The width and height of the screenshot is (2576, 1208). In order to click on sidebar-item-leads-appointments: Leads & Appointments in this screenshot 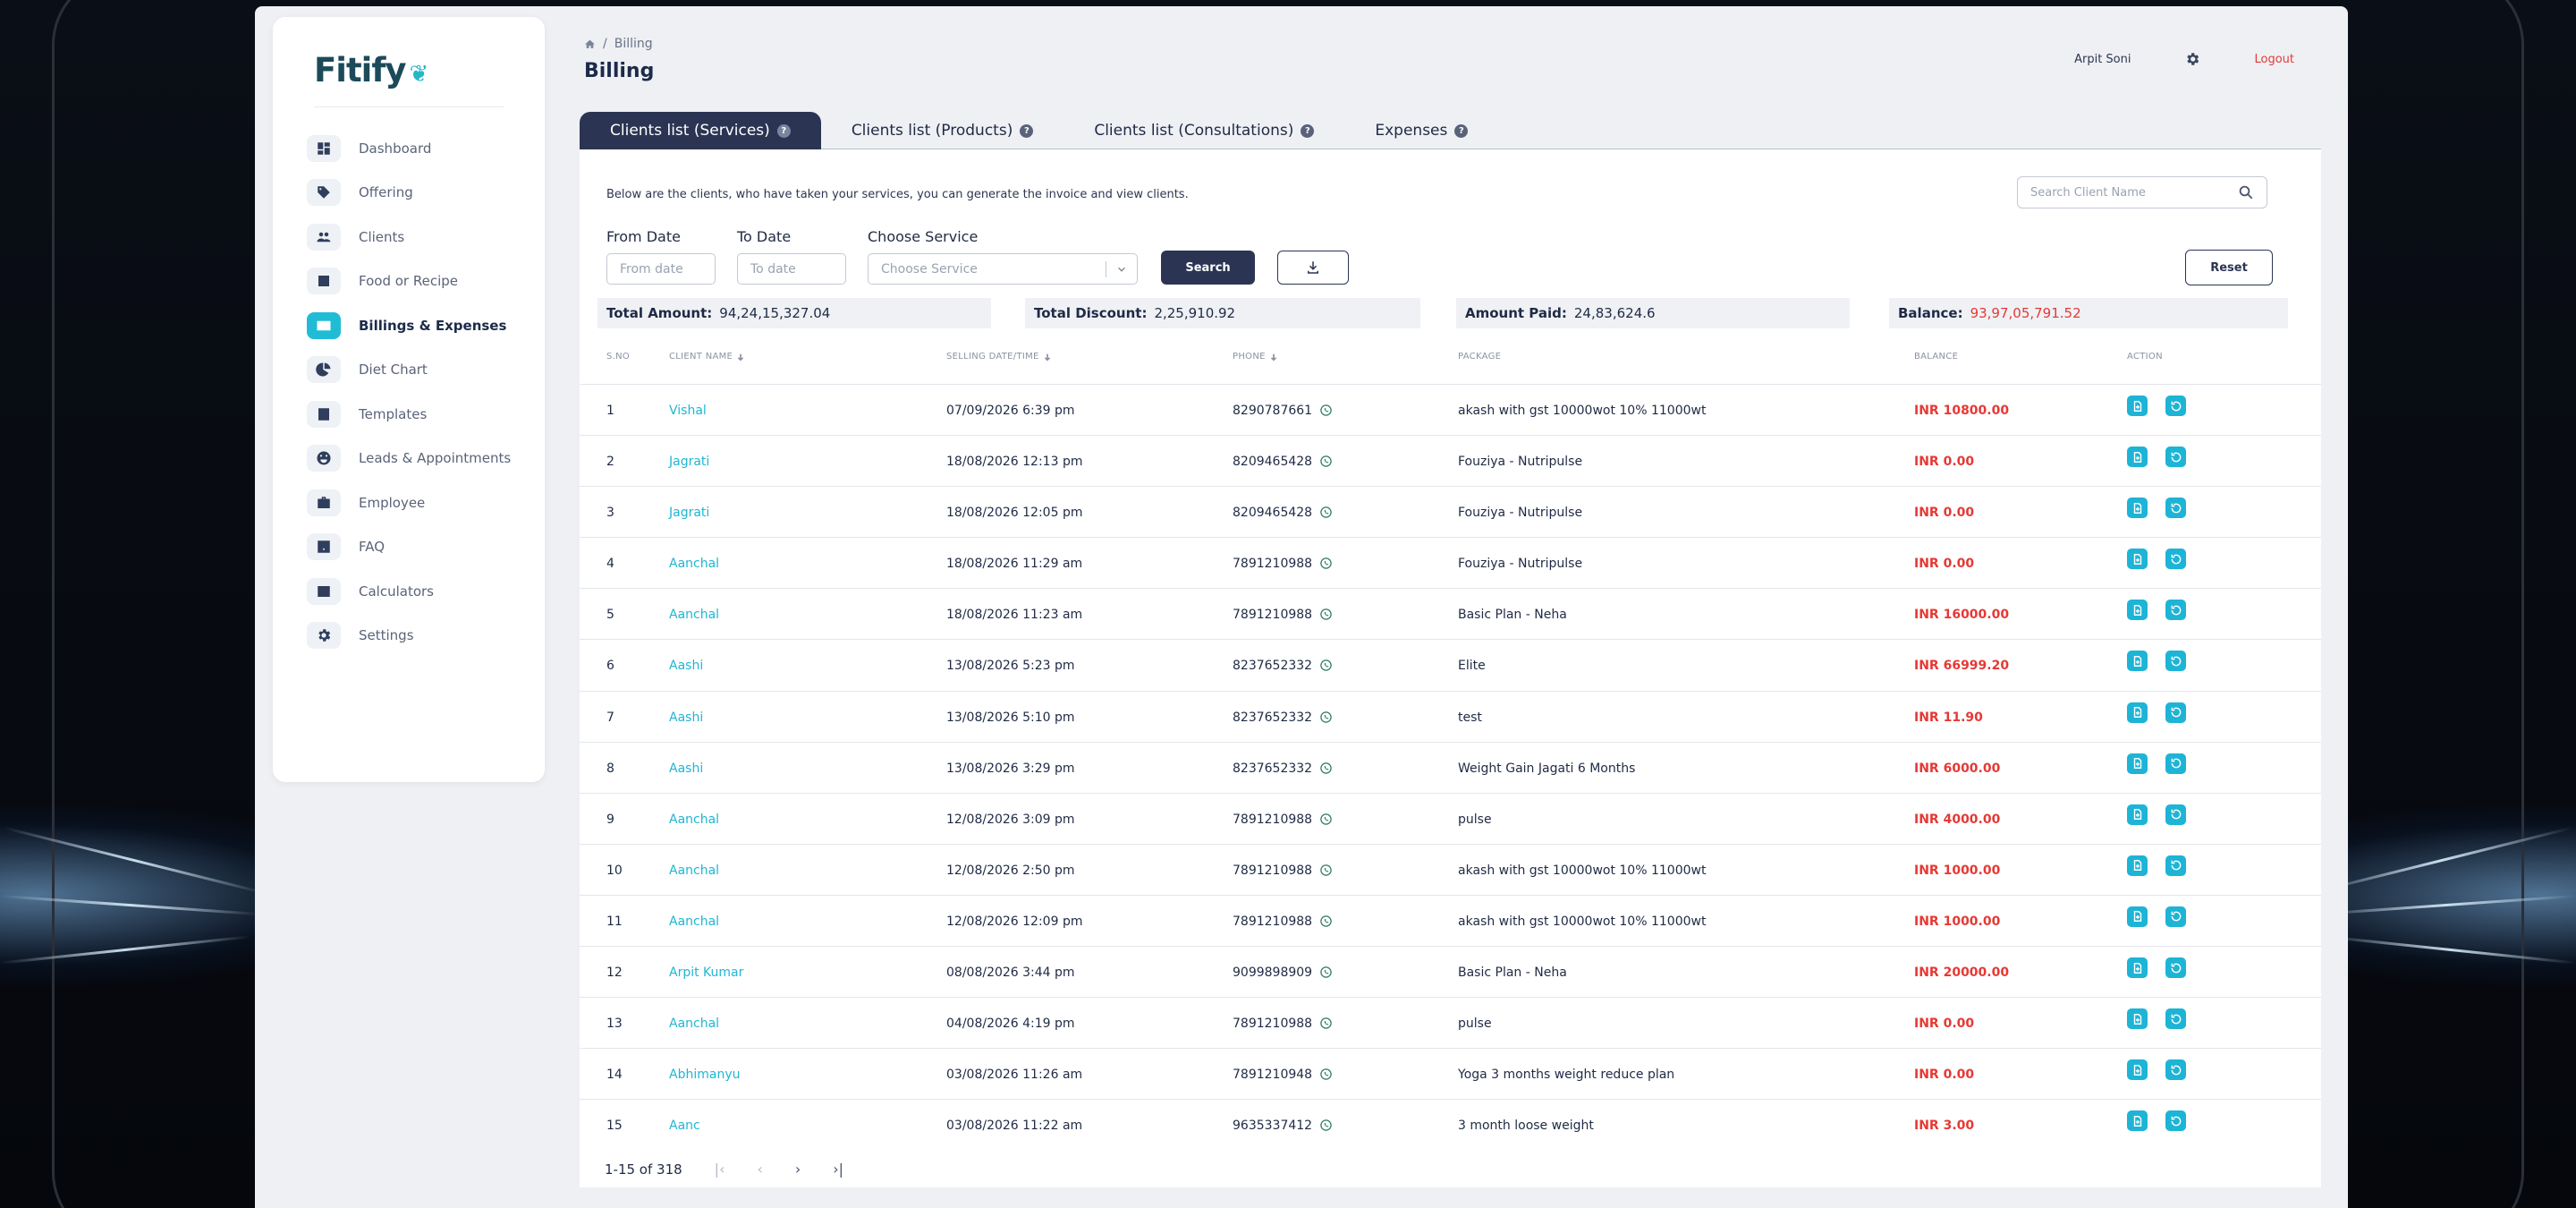, I will do `click(418, 459)`.